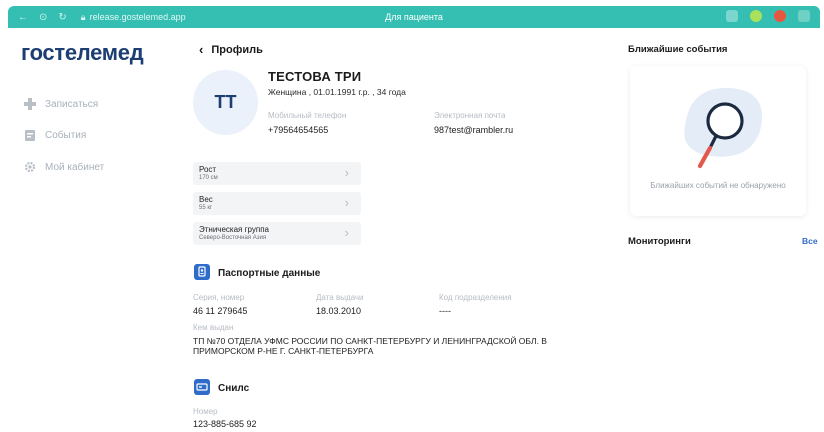 The height and width of the screenshot is (432, 824). I want to click on snils-number-label: Номер, so click(205, 411).